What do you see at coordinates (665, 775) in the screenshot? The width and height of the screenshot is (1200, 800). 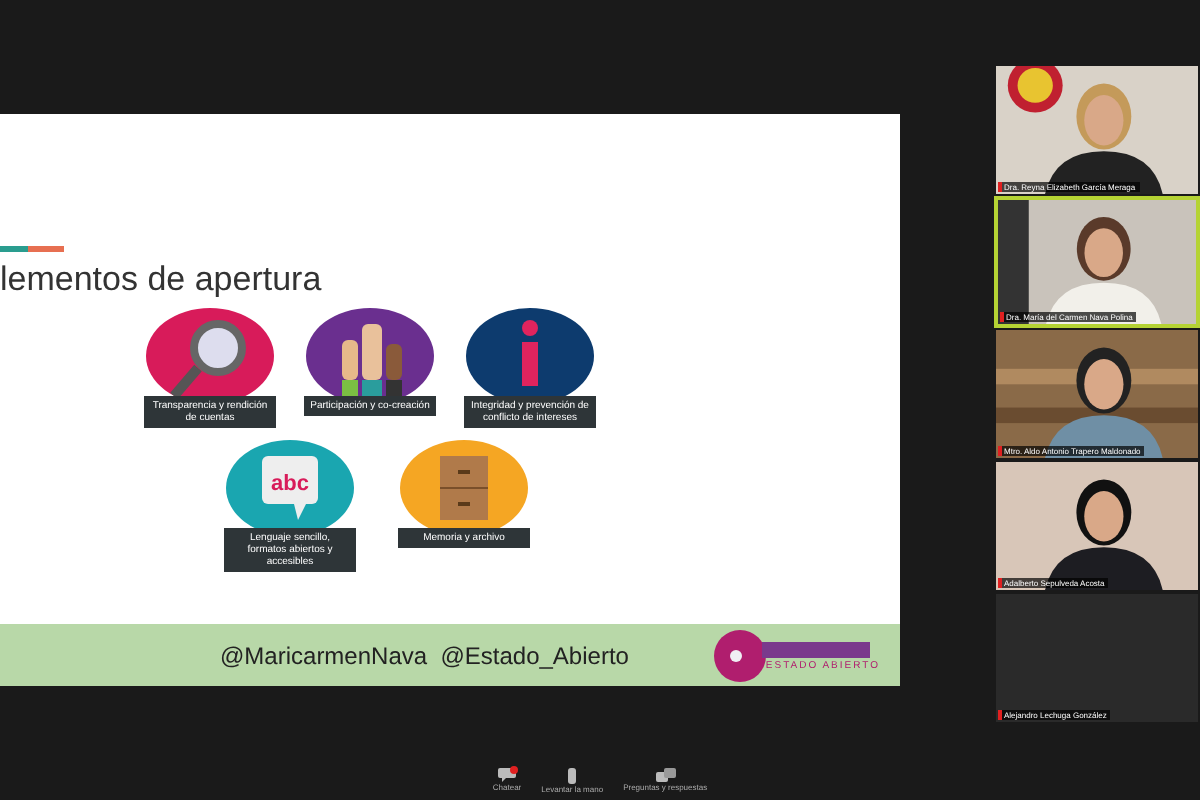 I see `chat-bubbles-icon` at bounding box center [665, 775].